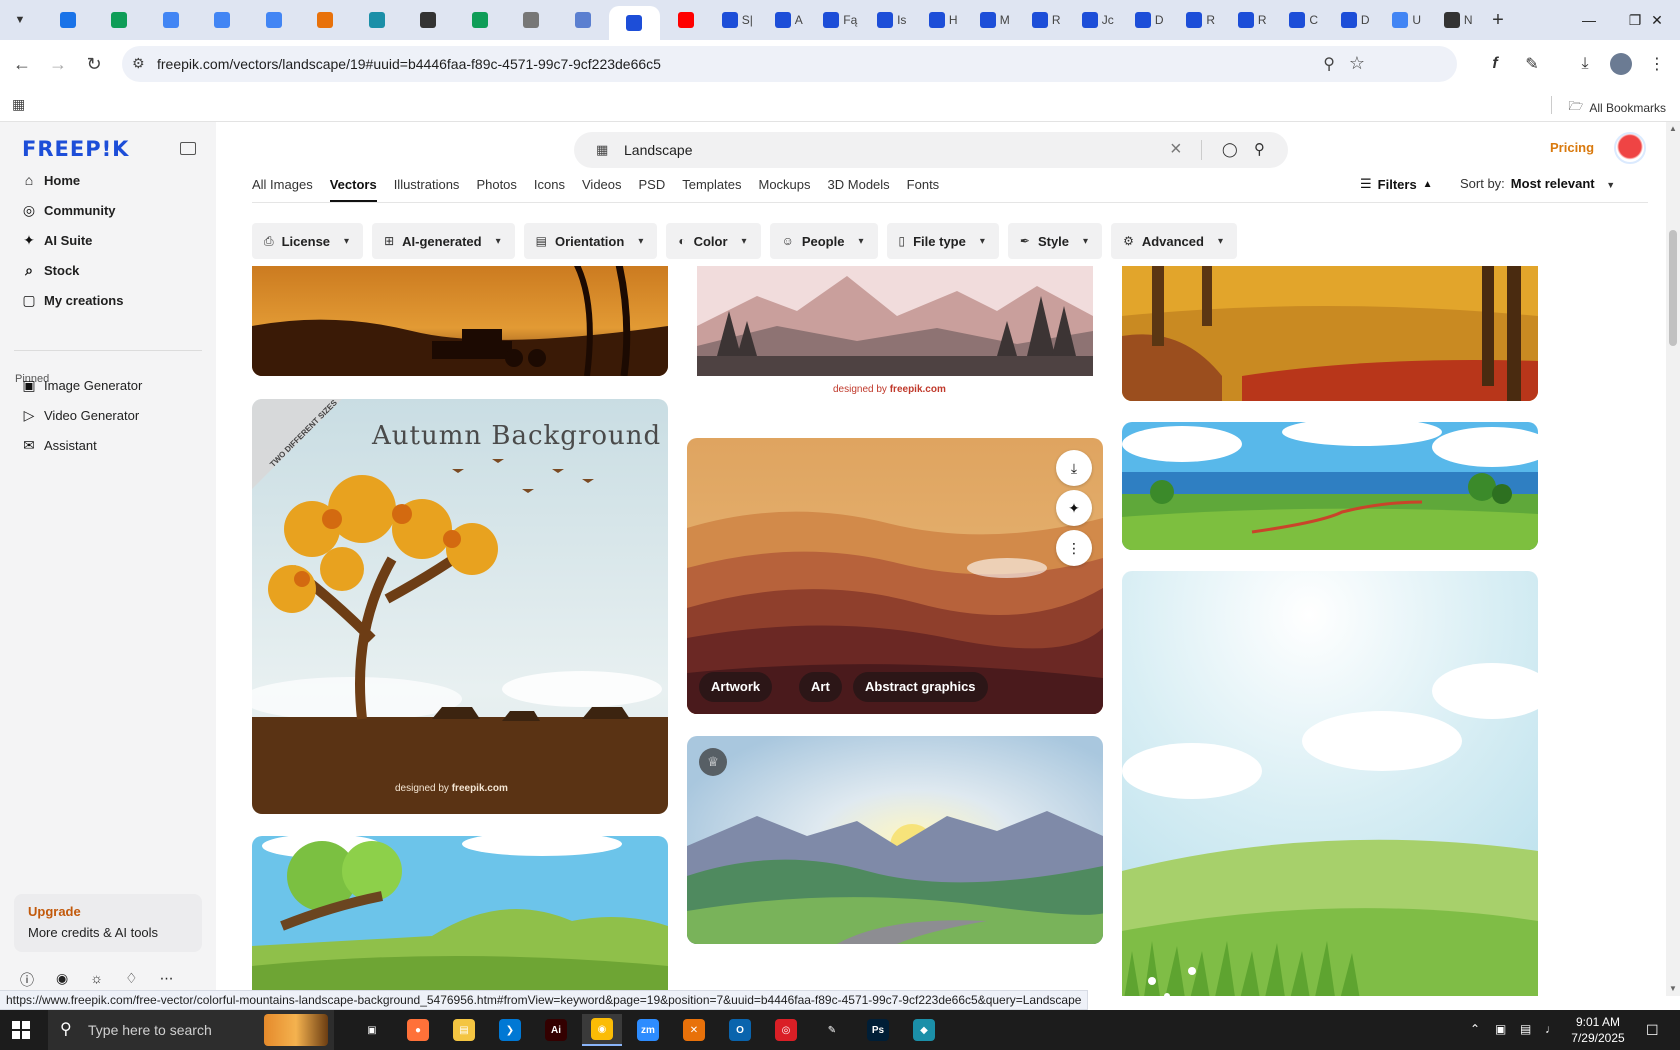  Describe the element at coordinates (22, 64) in the screenshot. I see `back-icon: ←` at that location.